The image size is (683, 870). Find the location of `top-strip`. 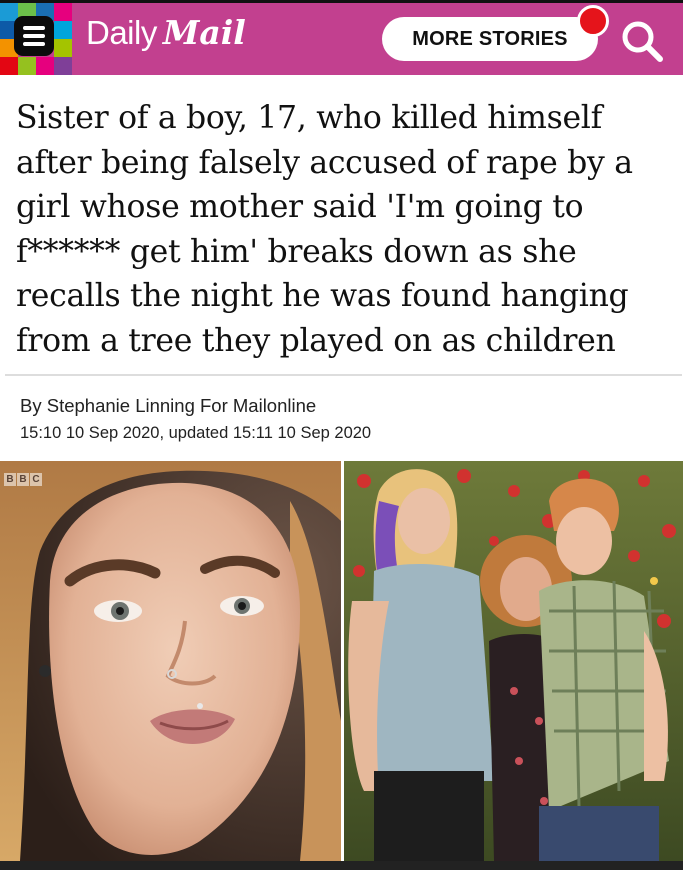

top-strip is located at coordinates (341, 1).